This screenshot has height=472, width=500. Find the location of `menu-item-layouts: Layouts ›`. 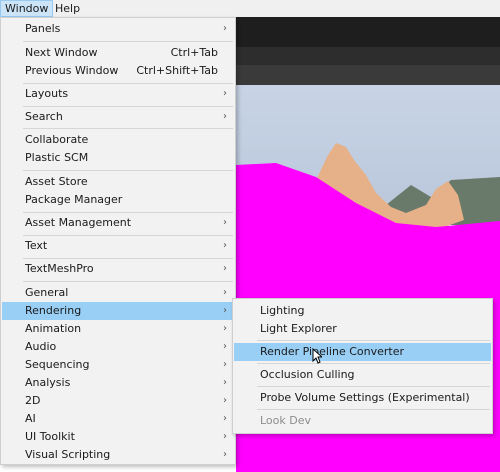

menu-item-layouts: Layouts › is located at coordinates (118, 94).